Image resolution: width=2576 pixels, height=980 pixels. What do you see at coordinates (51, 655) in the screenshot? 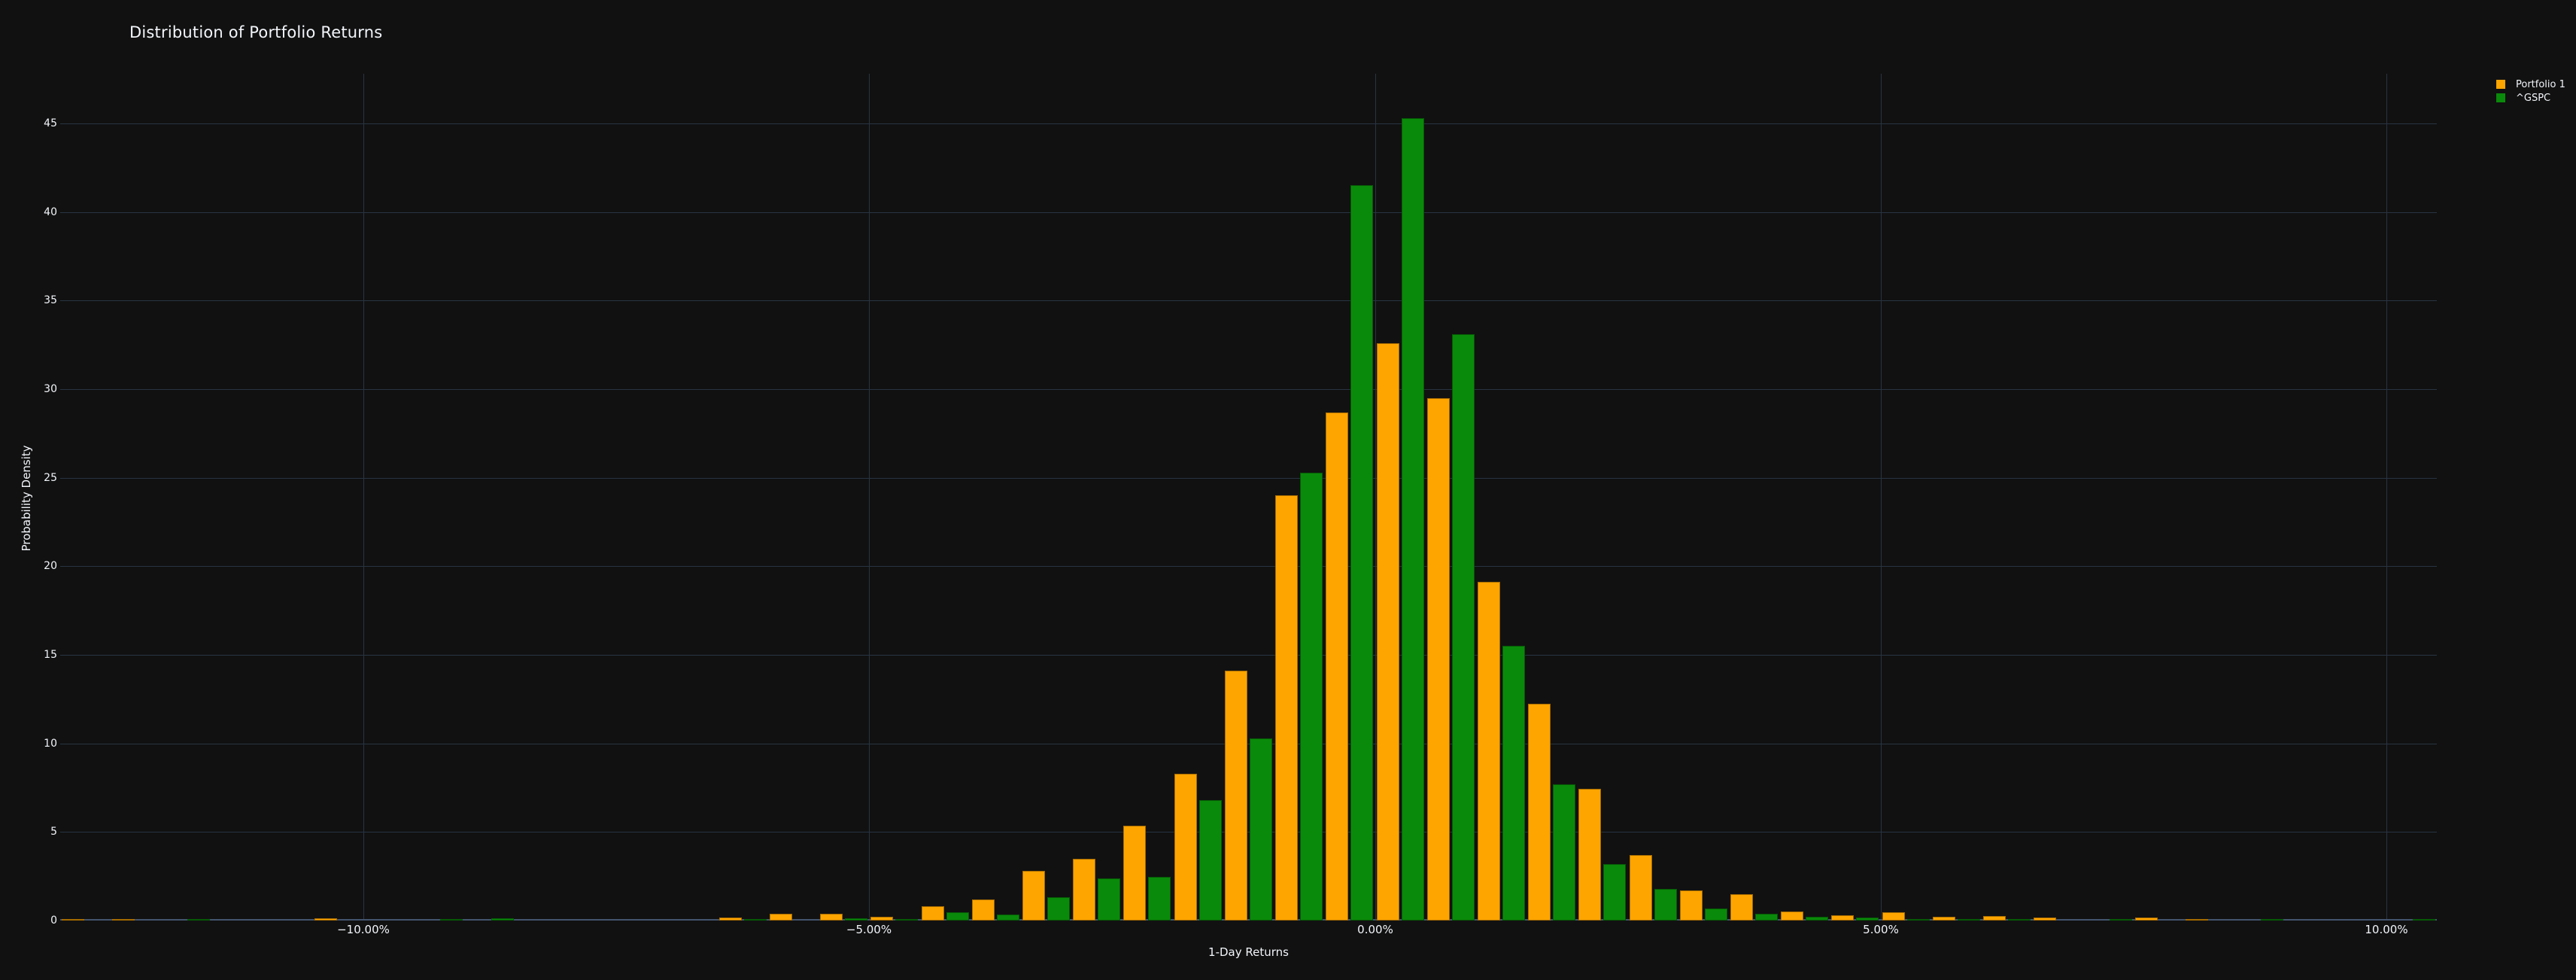
I see `y-tick-label: 15` at bounding box center [51, 655].